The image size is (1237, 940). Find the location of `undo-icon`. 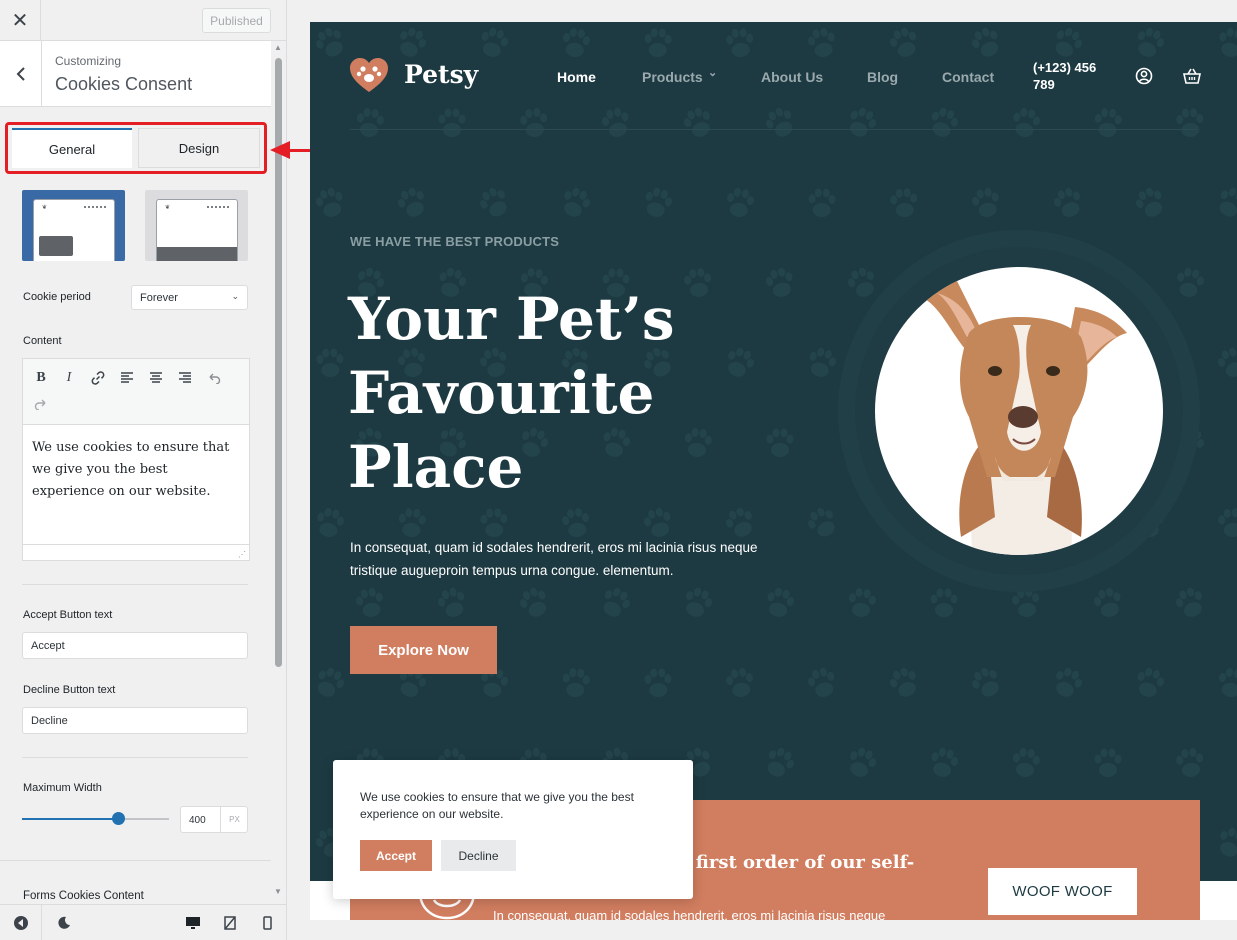

undo-icon is located at coordinates (214, 378).